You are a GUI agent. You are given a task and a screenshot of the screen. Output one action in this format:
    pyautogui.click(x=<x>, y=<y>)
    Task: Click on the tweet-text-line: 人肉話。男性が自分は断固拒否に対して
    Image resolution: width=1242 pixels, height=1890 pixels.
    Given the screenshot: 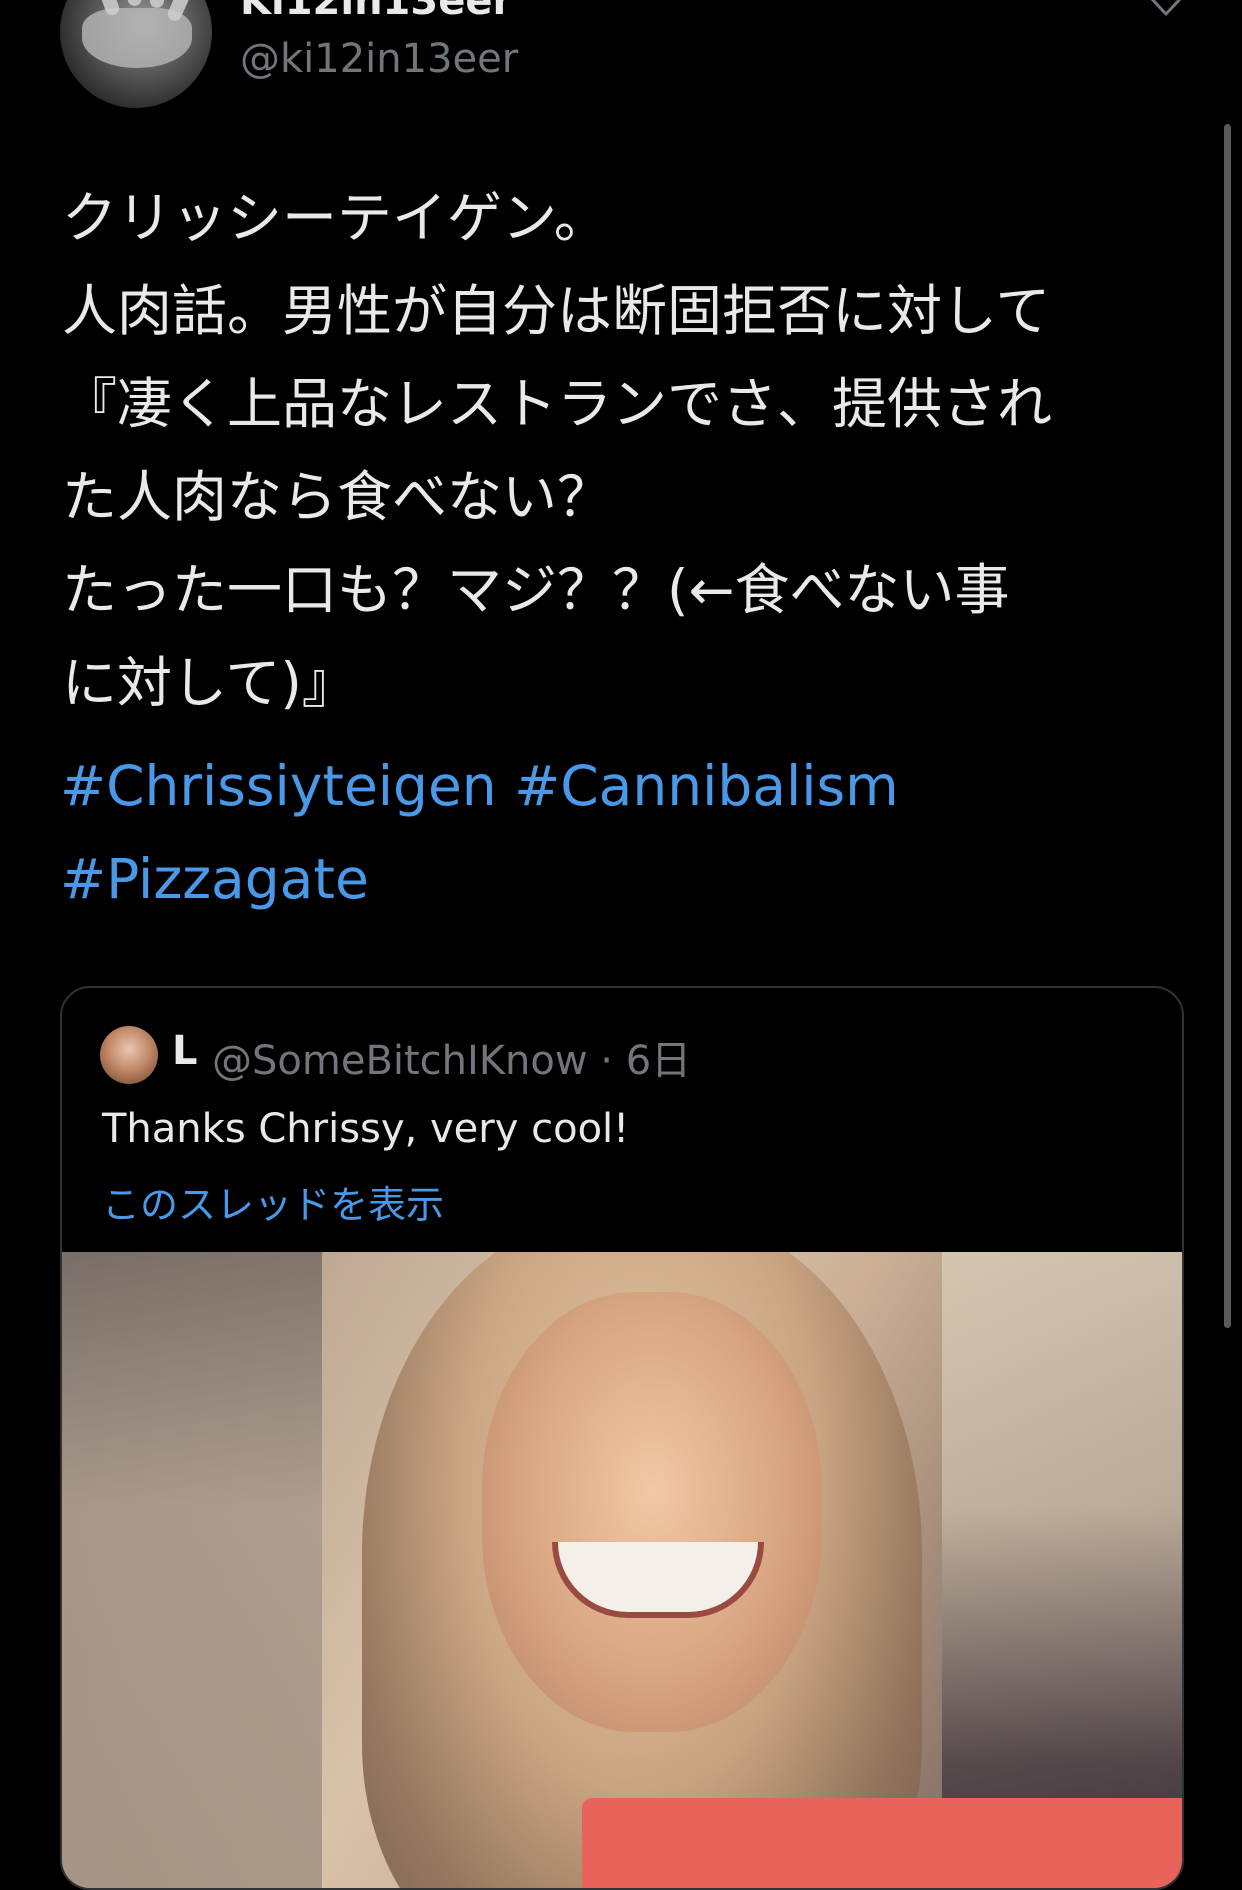 What is the action you would take?
    pyautogui.click(x=556, y=311)
    